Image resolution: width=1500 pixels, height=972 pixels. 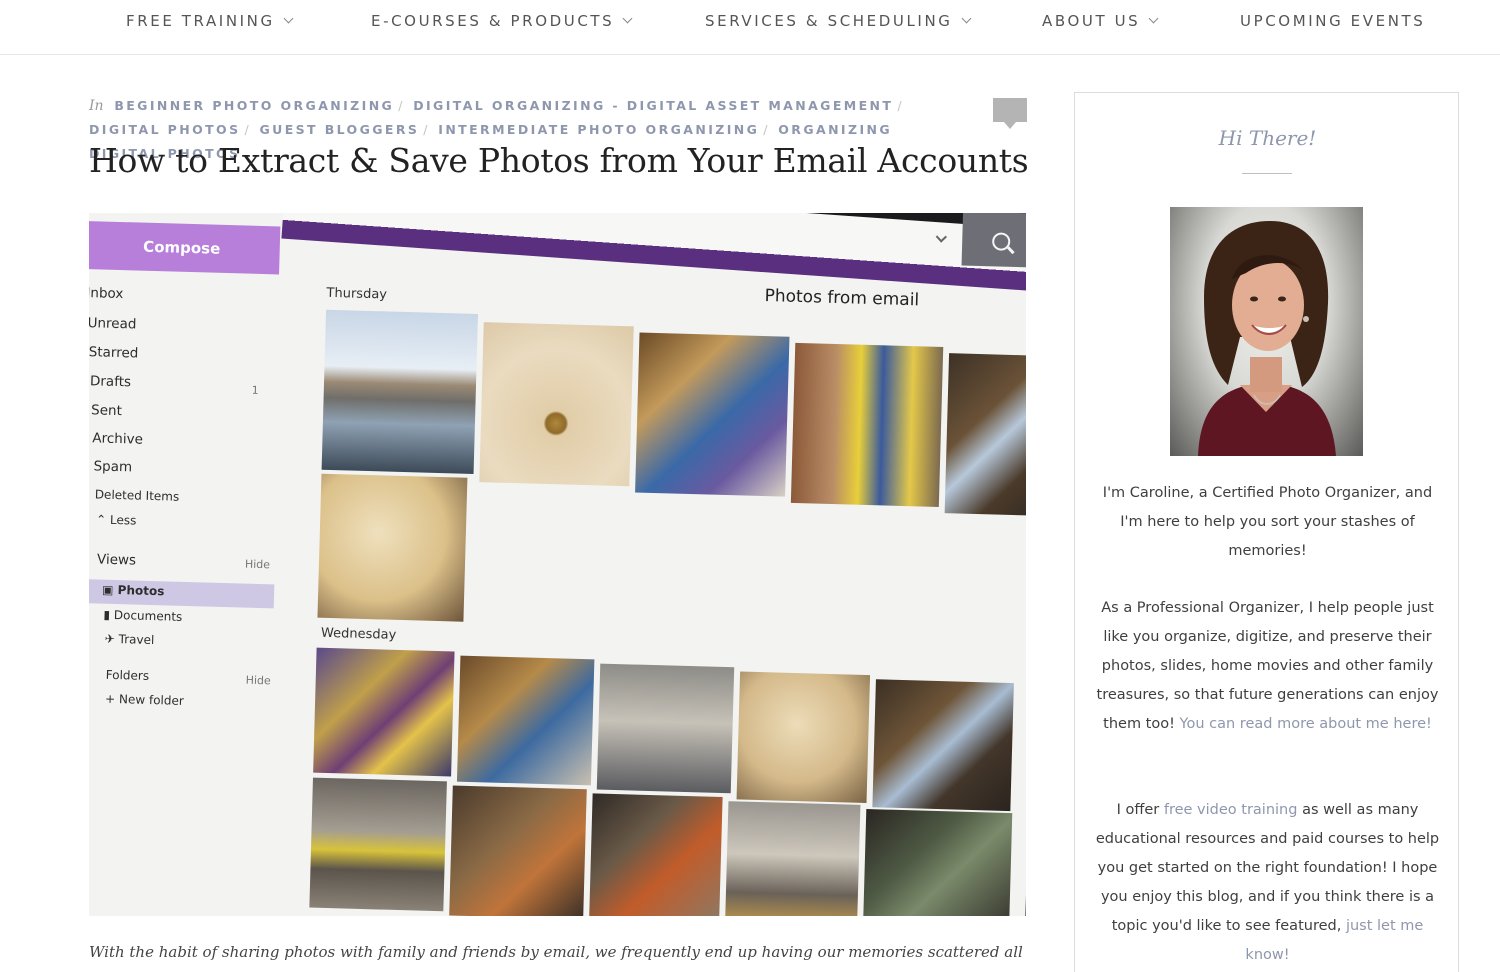 What do you see at coordinates (165, 129) in the screenshot?
I see `category-link: DIGITAL PHOTOS` at bounding box center [165, 129].